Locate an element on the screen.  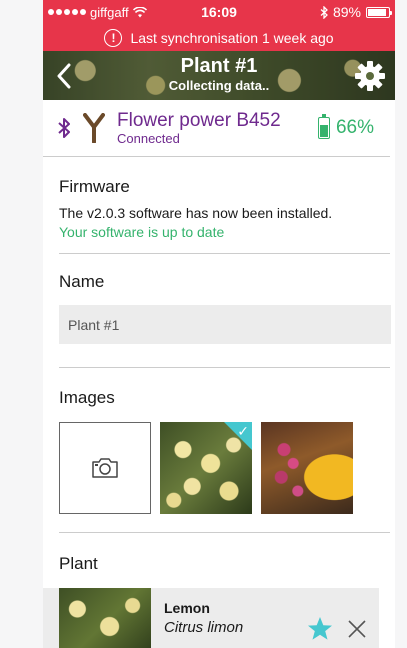
plant-card: Lemon Citrus limon is located at coordinates (211, 618).